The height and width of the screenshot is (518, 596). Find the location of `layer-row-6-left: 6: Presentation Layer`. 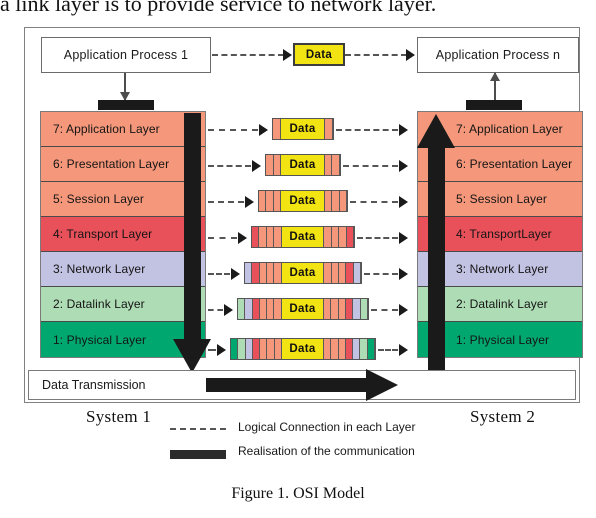

layer-row-6-left: 6: Presentation Layer is located at coordinates (123, 164).